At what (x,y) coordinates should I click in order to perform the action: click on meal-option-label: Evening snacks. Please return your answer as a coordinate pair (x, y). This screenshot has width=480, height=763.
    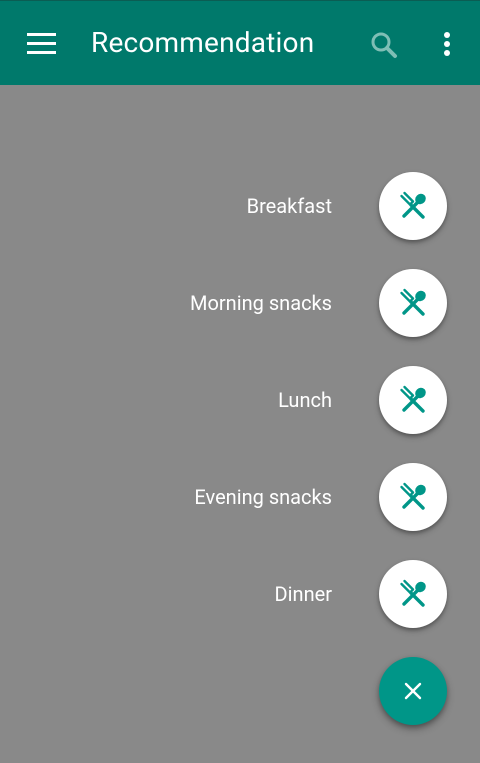
    Looking at the image, I should click on (263, 497).